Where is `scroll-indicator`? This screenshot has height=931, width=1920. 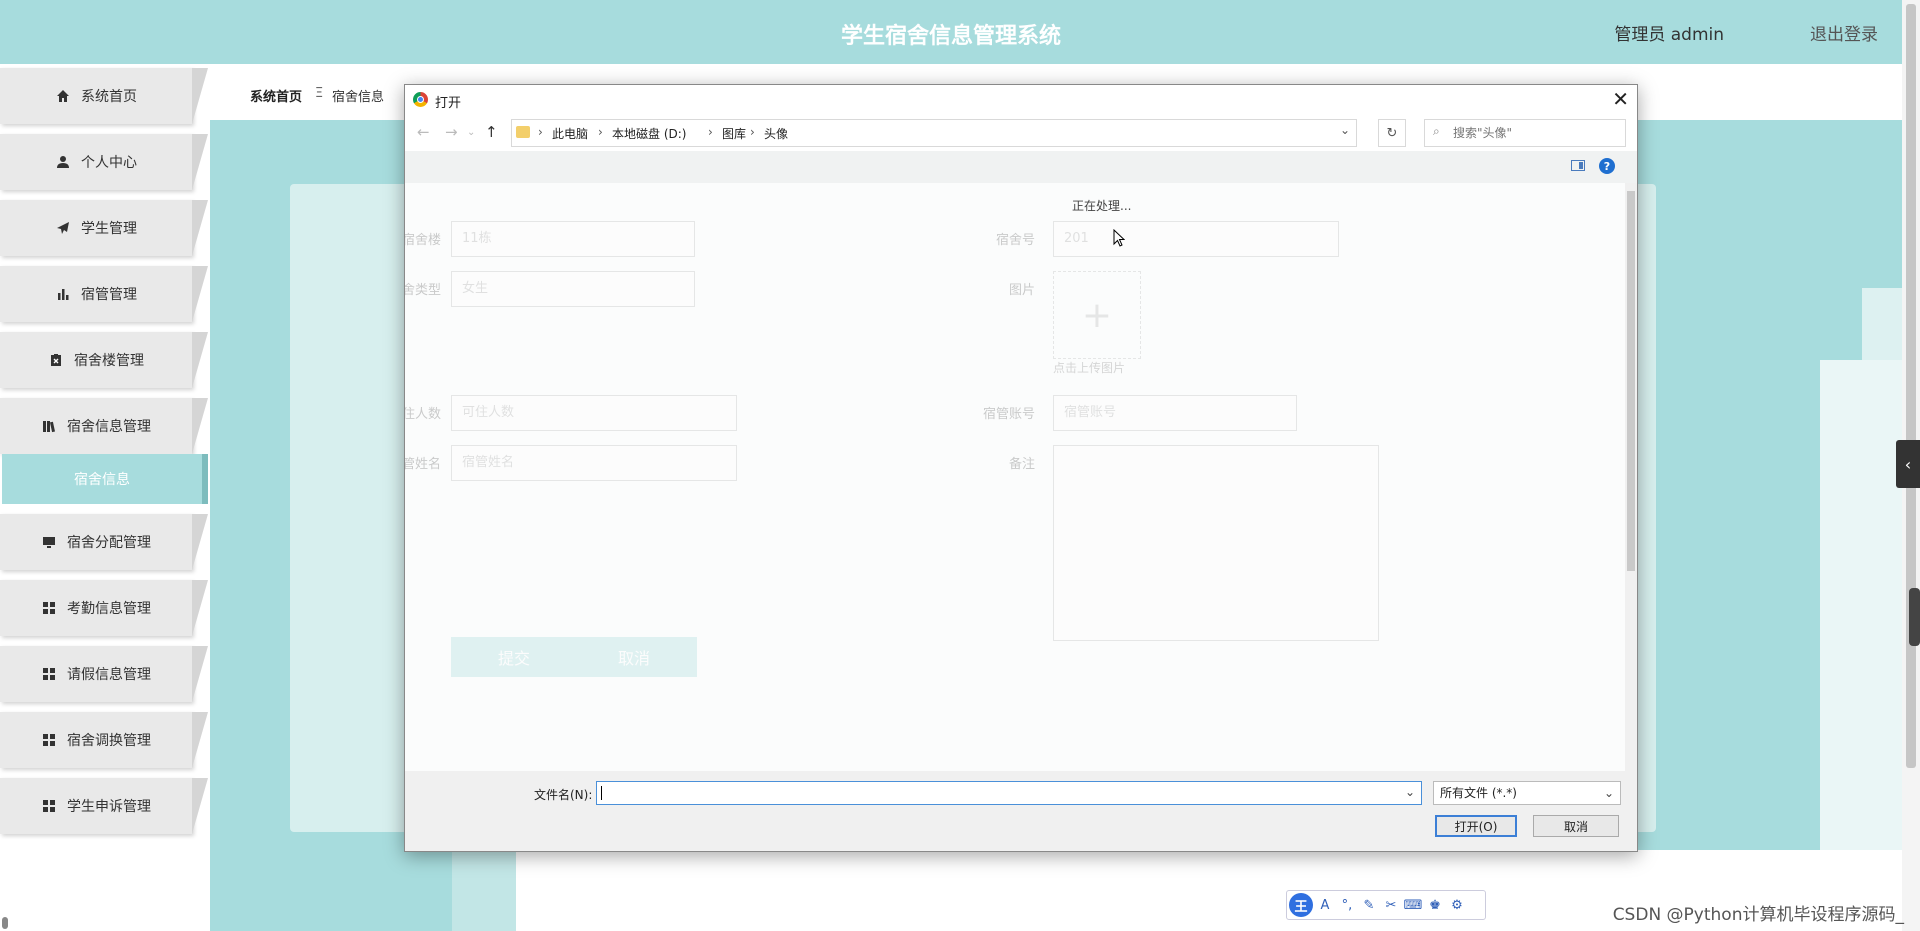
scroll-indicator is located at coordinates (5, 923).